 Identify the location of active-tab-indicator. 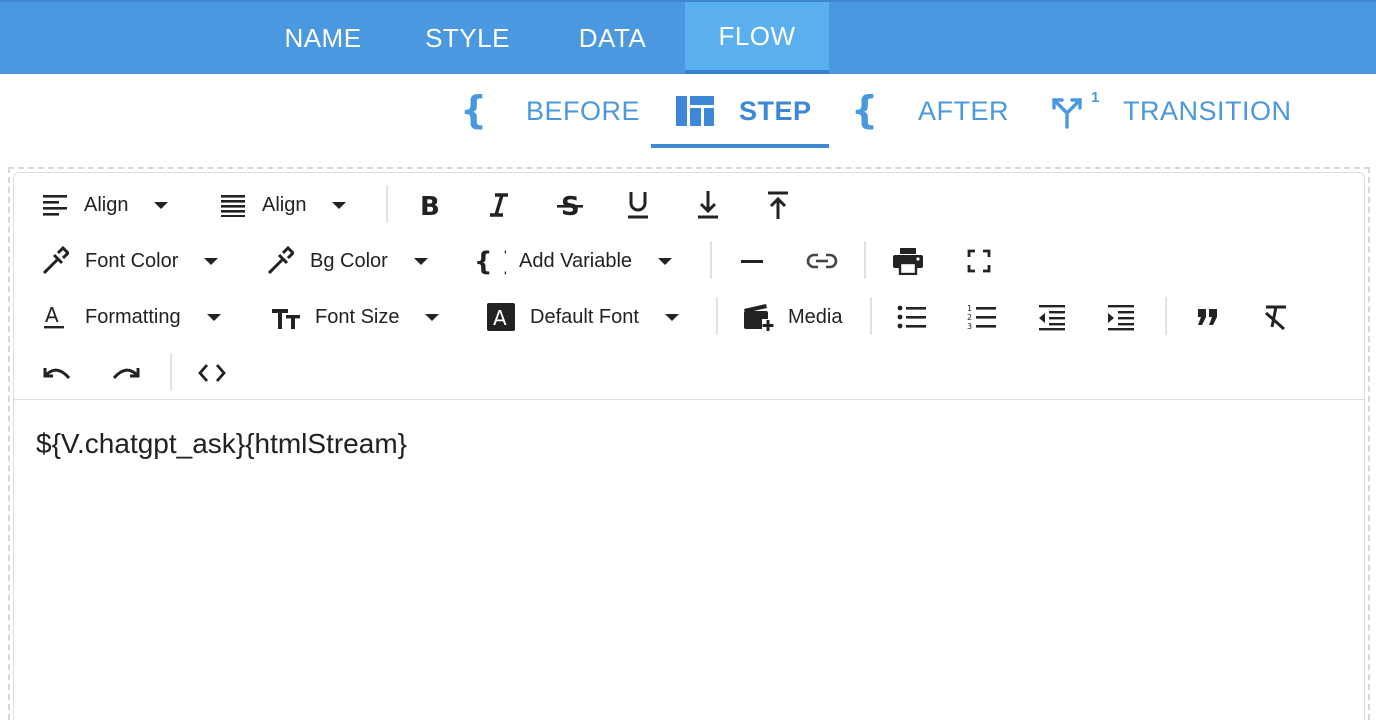
(740, 146).